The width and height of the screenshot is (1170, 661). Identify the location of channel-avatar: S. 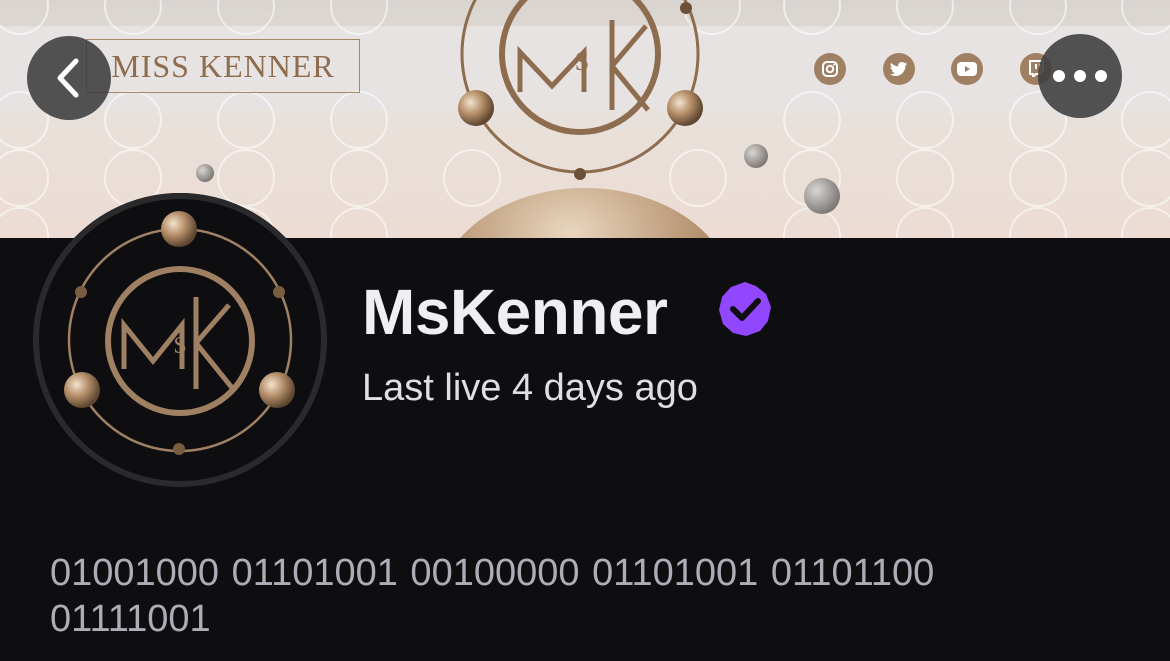
(180, 340).